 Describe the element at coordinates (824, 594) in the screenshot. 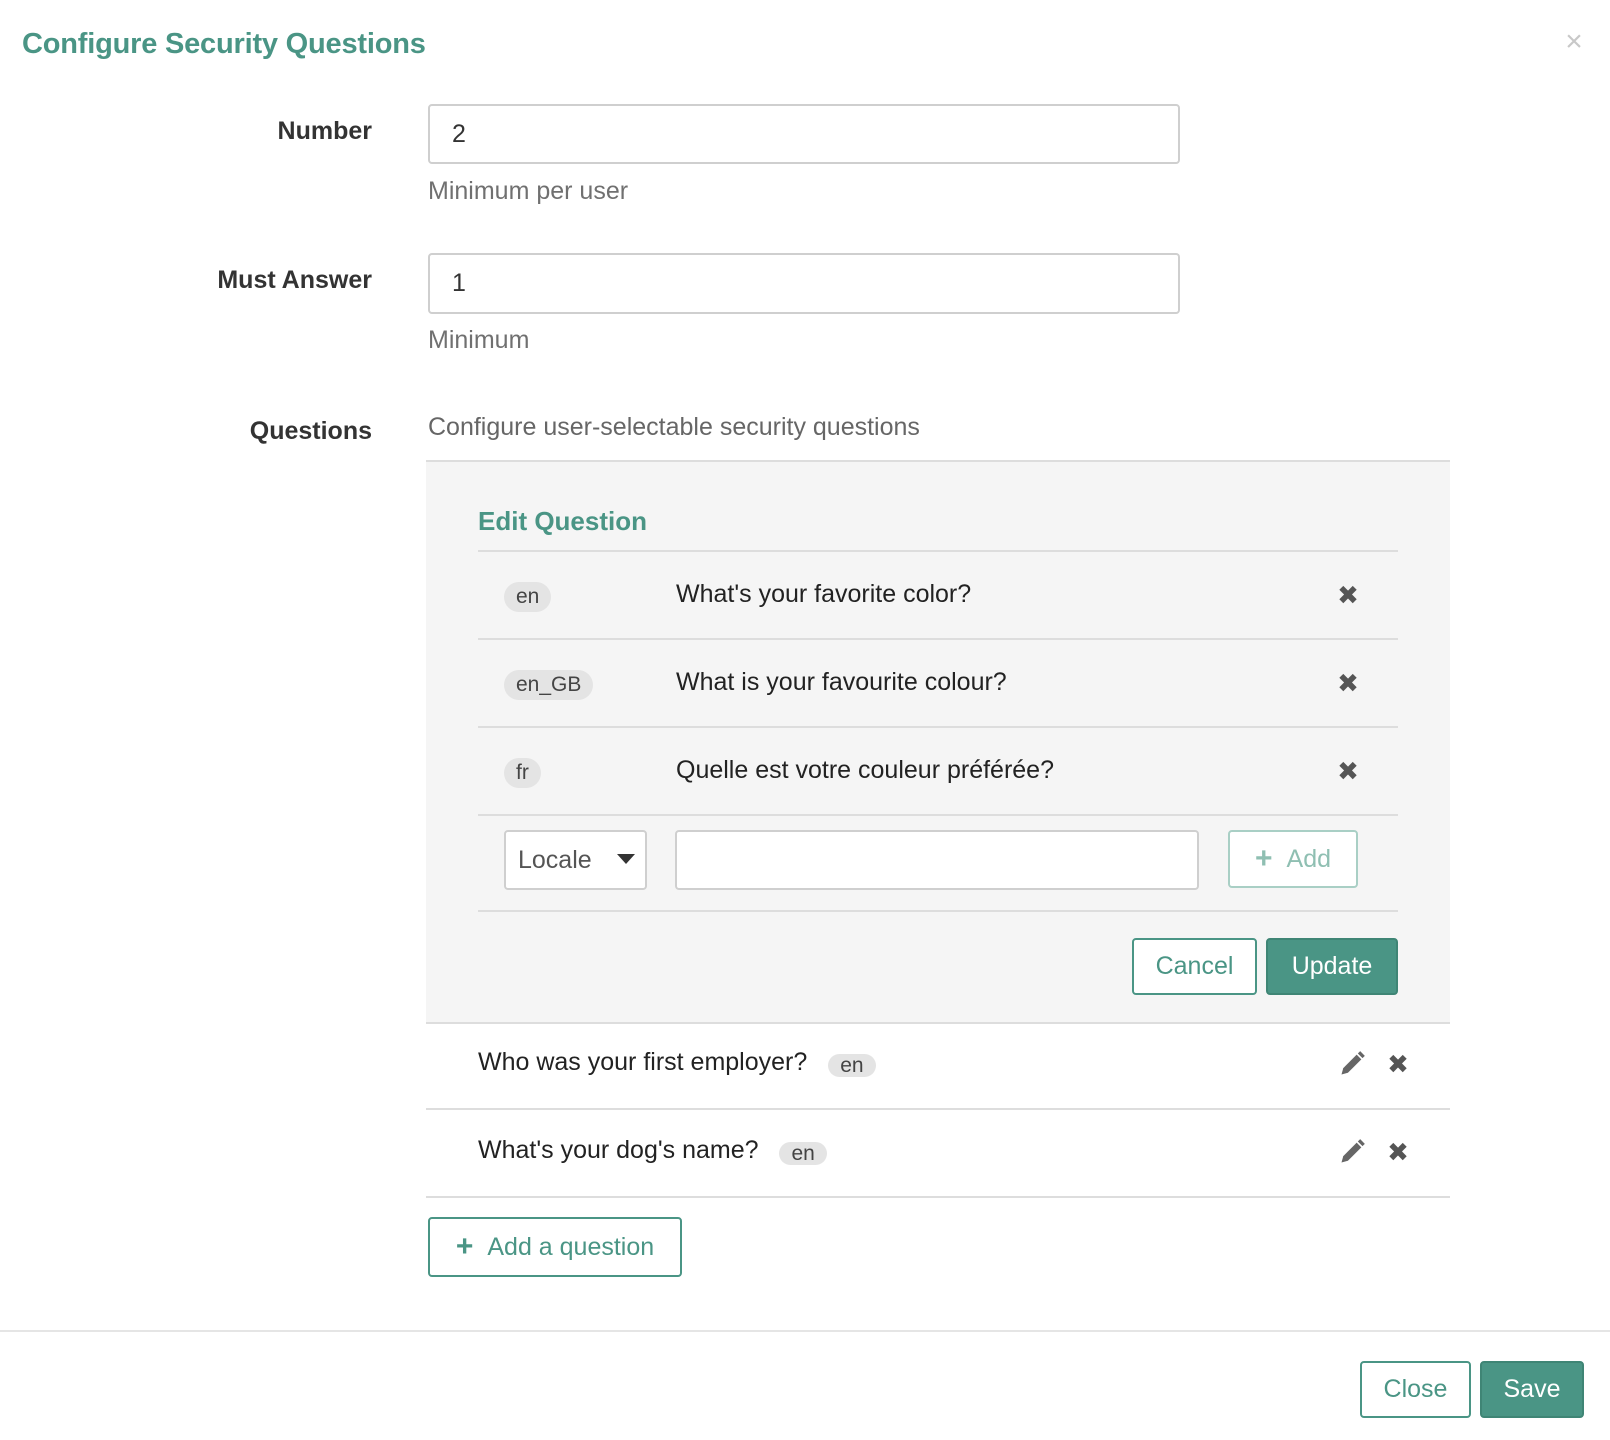

I see `translation-text: What's your favorite color?` at that location.